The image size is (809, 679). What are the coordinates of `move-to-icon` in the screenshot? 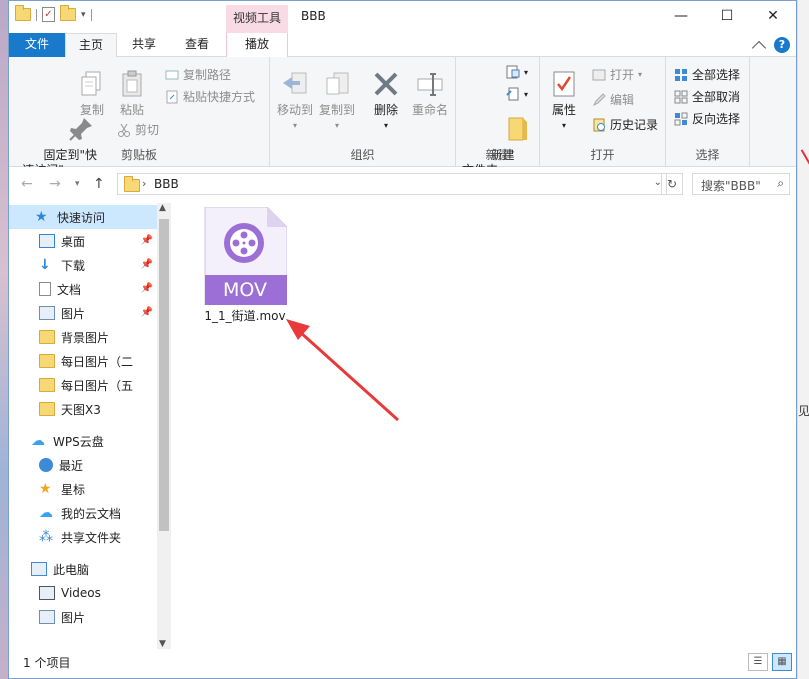 It's located at (295, 84).